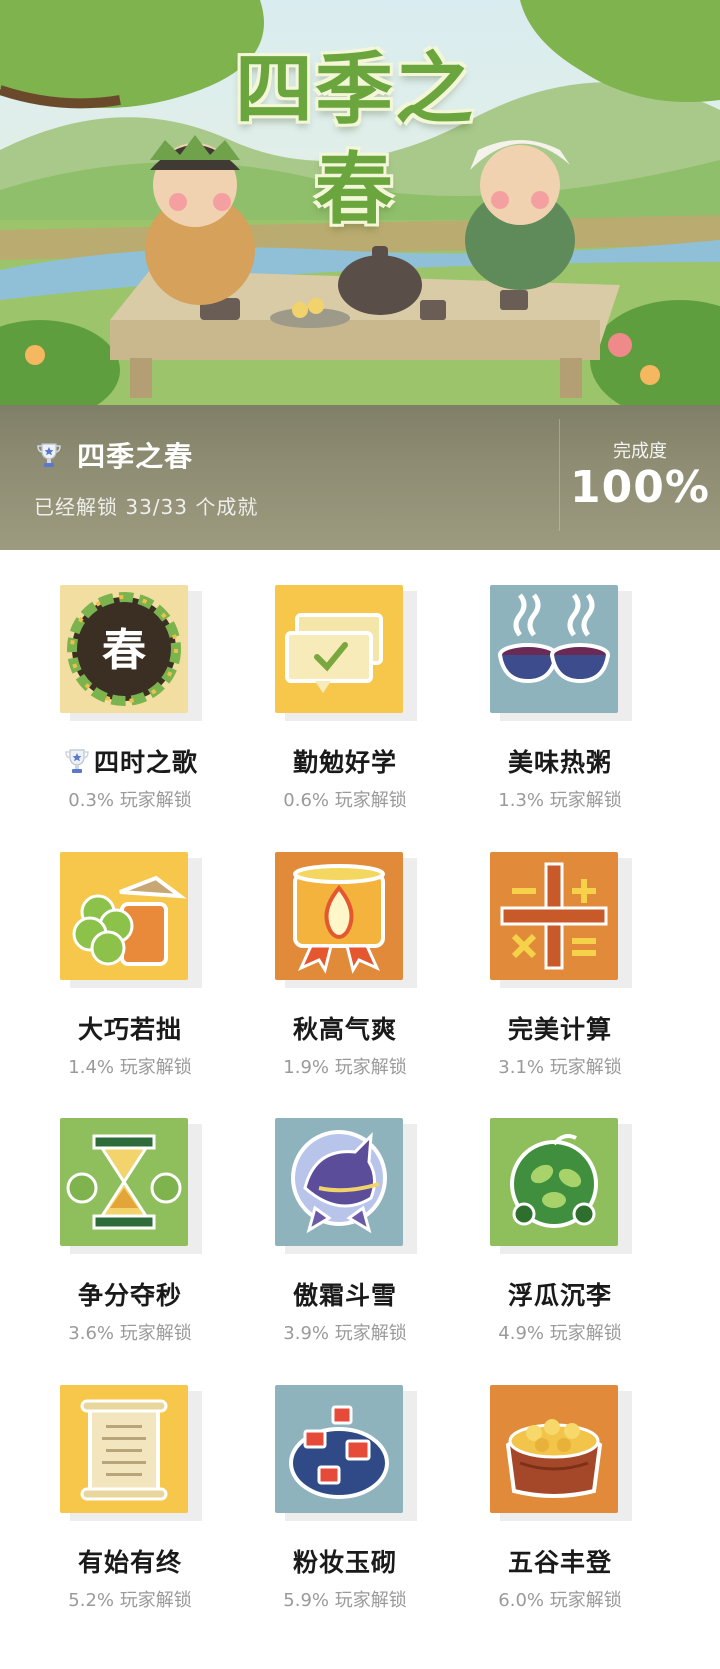 Image resolution: width=720 pixels, height=1669 pixels. Describe the element at coordinates (345, 1600) in the screenshot. I see `achievement-unlock-rate: 5.9% 玩家解锁` at that location.